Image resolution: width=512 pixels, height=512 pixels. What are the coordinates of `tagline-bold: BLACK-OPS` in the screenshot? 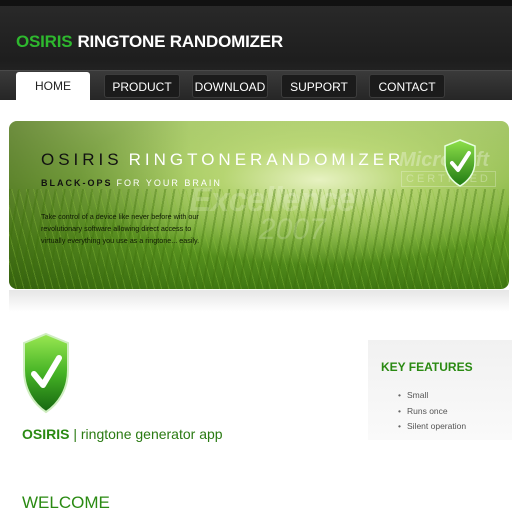 It's located at (77, 183).